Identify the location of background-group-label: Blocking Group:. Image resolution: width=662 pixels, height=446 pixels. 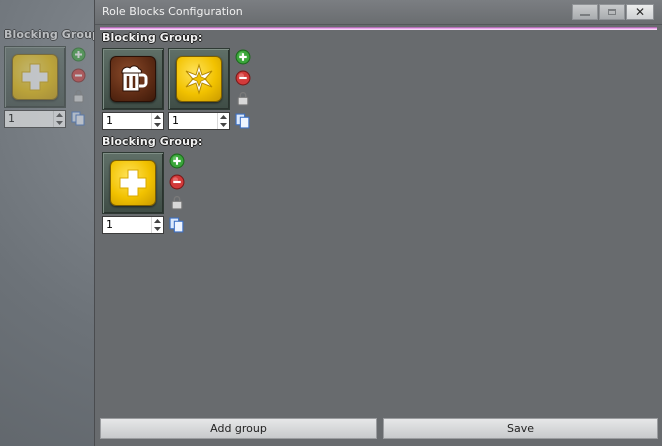
(54, 34).